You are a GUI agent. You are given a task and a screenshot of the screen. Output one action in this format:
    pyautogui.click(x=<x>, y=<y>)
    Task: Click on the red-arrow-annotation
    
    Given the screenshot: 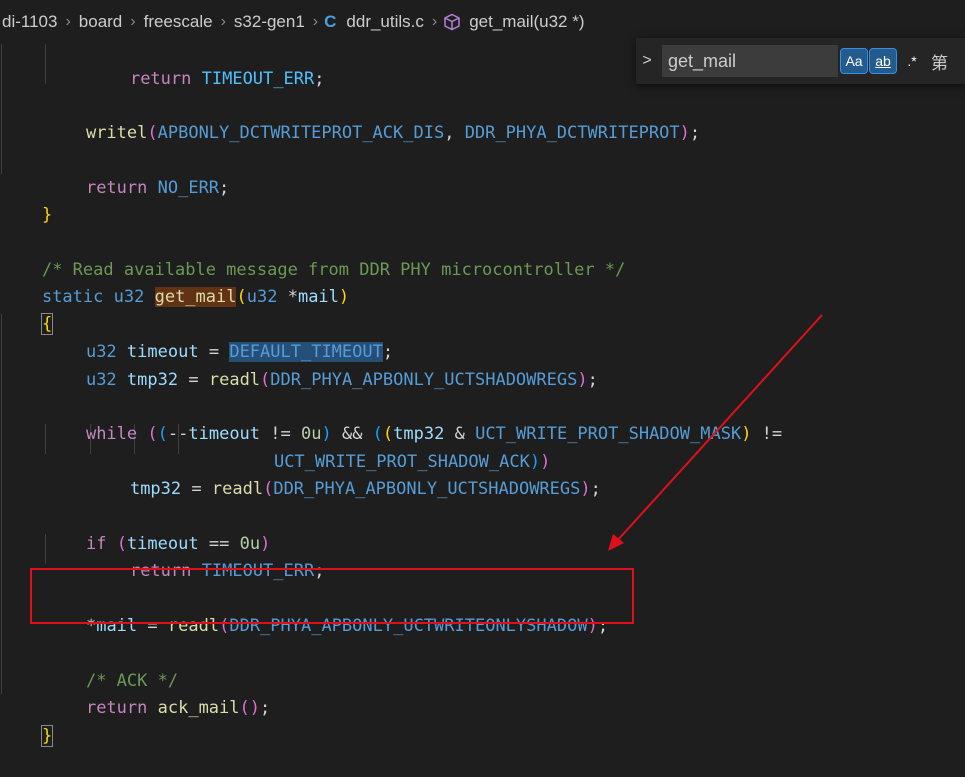 What is the action you would take?
    pyautogui.click(x=715, y=432)
    